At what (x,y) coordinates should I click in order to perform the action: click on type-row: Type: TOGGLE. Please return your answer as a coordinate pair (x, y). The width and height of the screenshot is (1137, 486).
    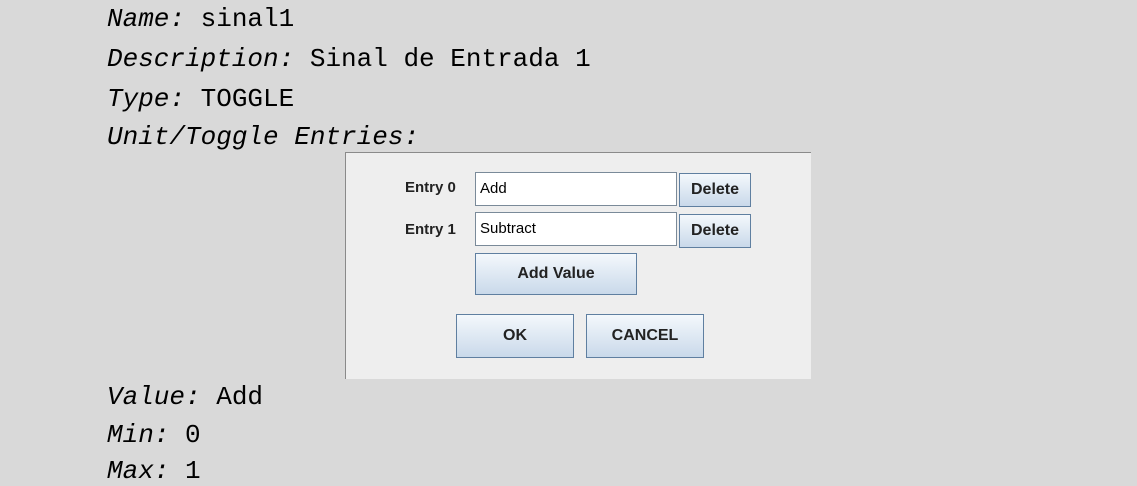
    Looking at the image, I should click on (200, 99).